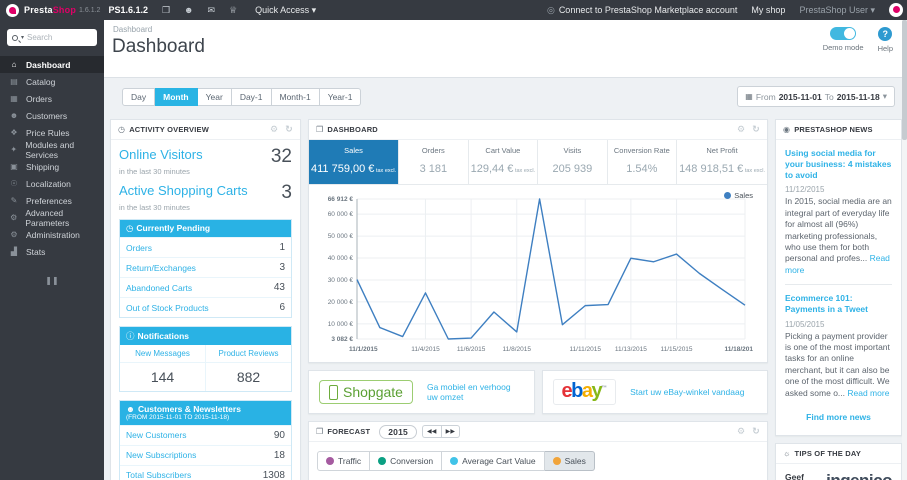  I want to click on ebay-promo-card: ebay™ Start uw eBay-winkel vandaag, so click(654, 392).